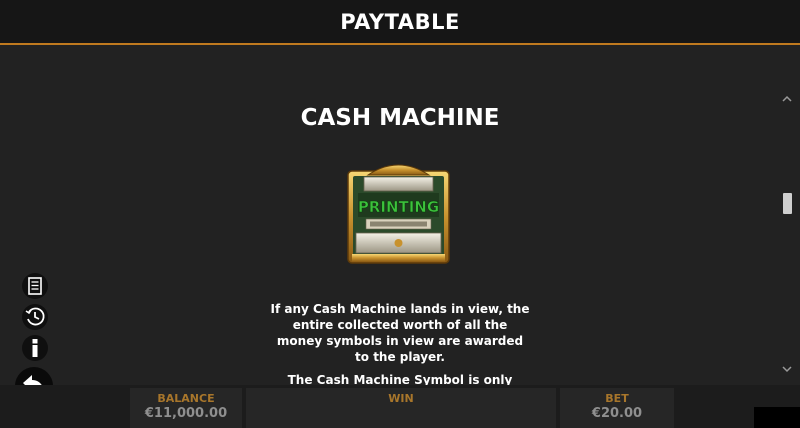  What do you see at coordinates (617, 398) in the screenshot?
I see `bet-label: BET` at bounding box center [617, 398].